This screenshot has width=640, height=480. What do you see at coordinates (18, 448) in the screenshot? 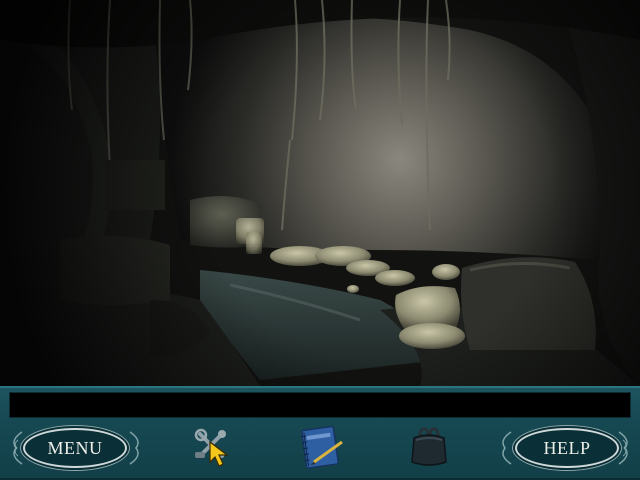
I see `flourish-left-icon` at bounding box center [18, 448].